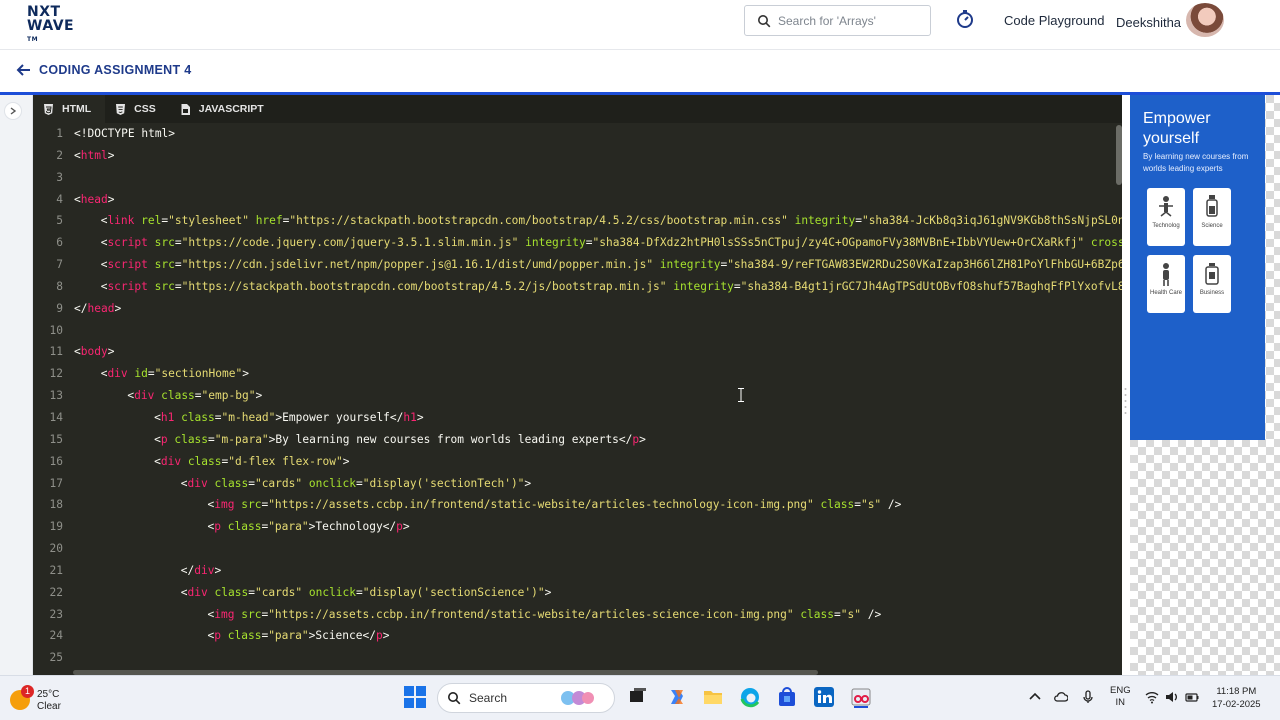 Image resolution: width=1280 pixels, height=720 pixels. What do you see at coordinates (1192, 697) in the screenshot?
I see `battery-icon` at bounding box center [1192, 697].